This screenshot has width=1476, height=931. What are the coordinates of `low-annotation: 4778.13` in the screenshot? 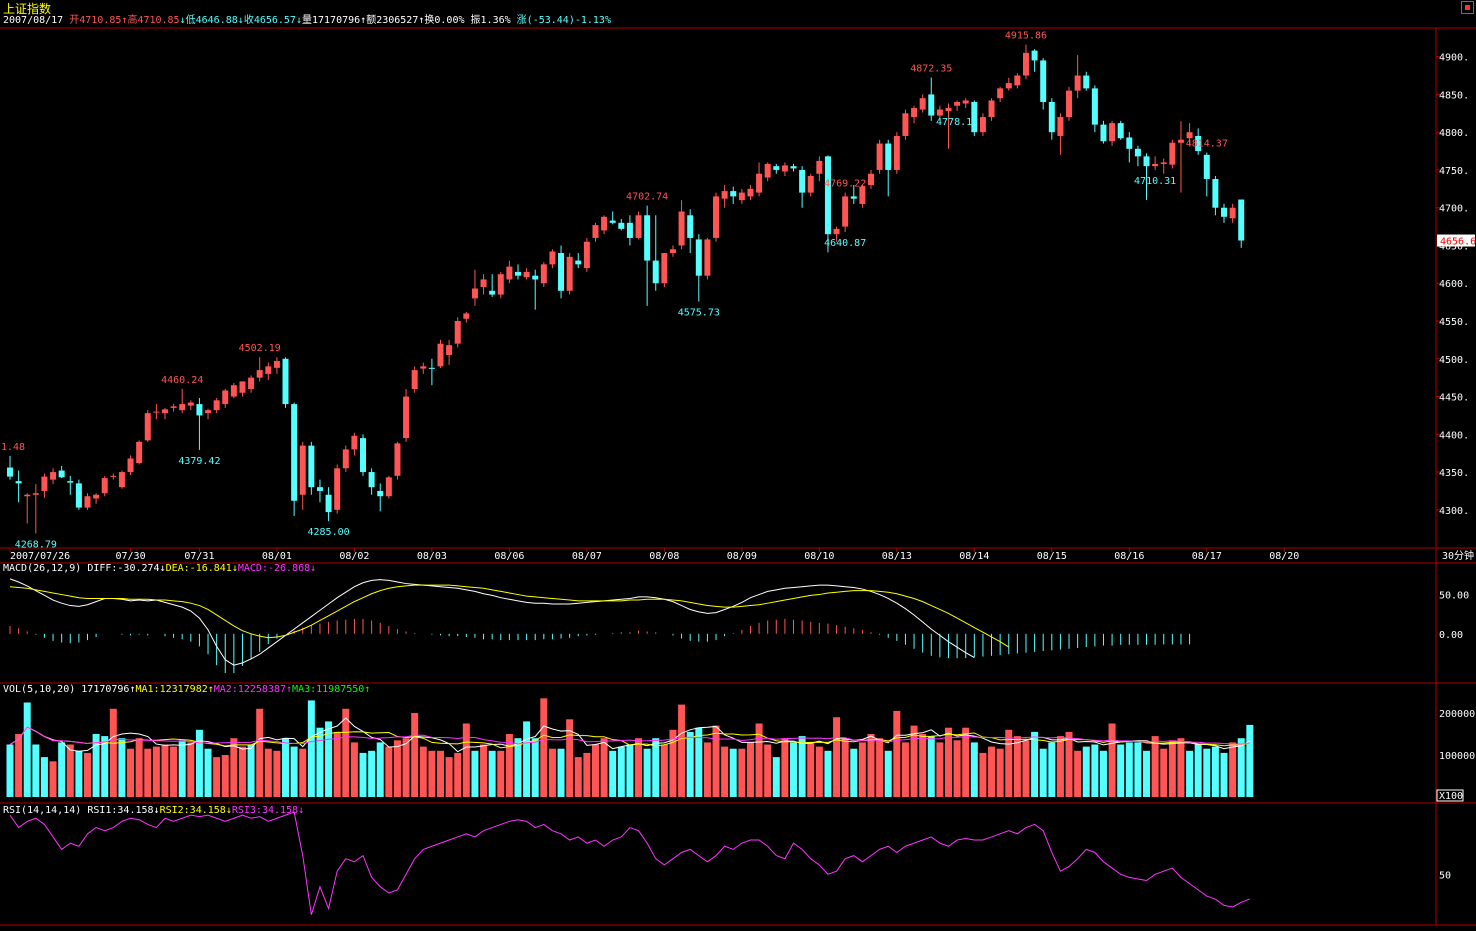 It's located at (957, 122).